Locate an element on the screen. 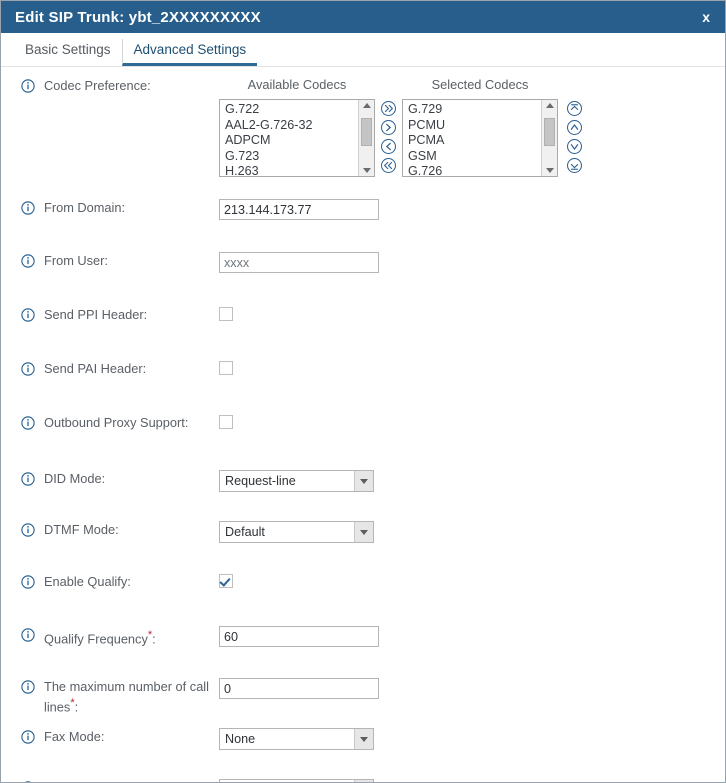 Image resolution: width=726 pixels, height=783 pixels. selected-codecs-items: G.729 PCMU PCMA GSM G.726 is located at coordinates (472, 138).